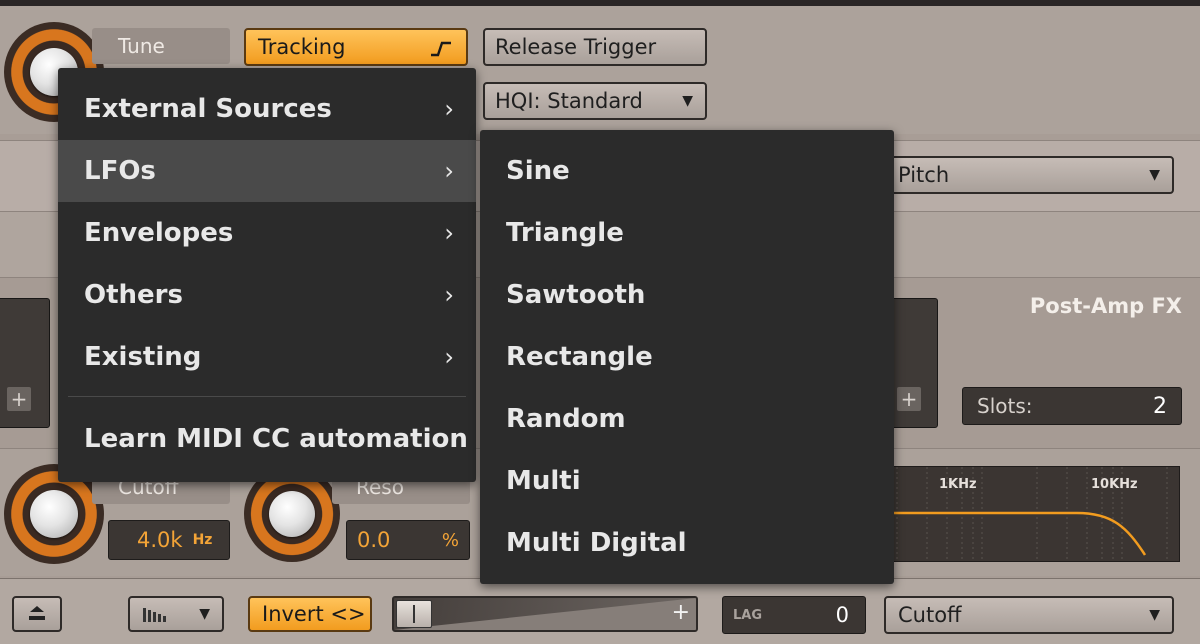  I want to click on menu-separator, so click(267, 396).